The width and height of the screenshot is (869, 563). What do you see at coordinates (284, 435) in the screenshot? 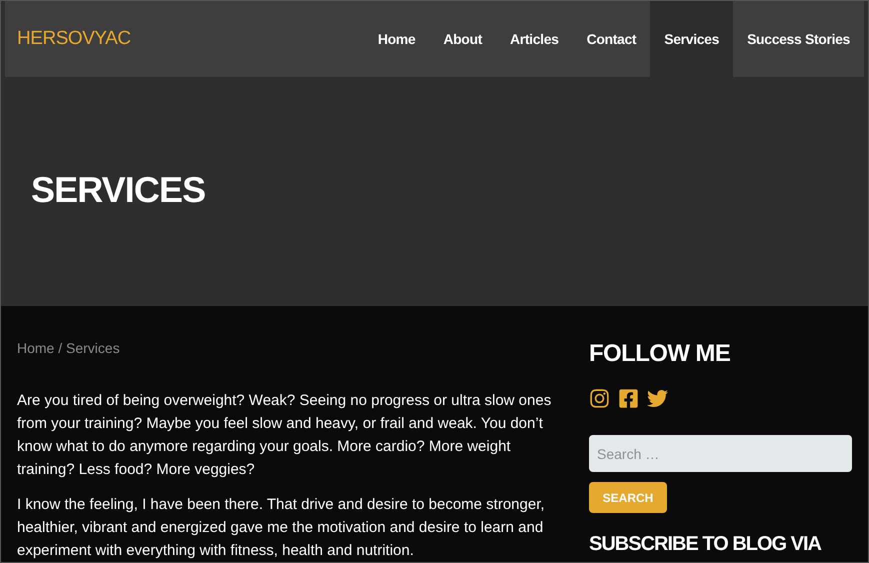
I see `body-paragraph: Are you tired of being overweight? Weak? Seeing no progress or ultra slow ones from your training? Maybe you feel slow and heavy, or frail and weak. You don’t know what to do anymore regarding your goals. More cardio? More weight training? Less food? More veggies?` at bounding box center [284, 435].